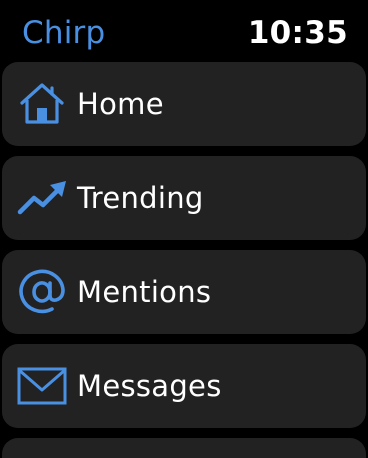 This screenshot has width=368, height=458. Describe the element at coordinates (149, 386) in the screenshot. I see `menu-item-label: Messages` at that location.